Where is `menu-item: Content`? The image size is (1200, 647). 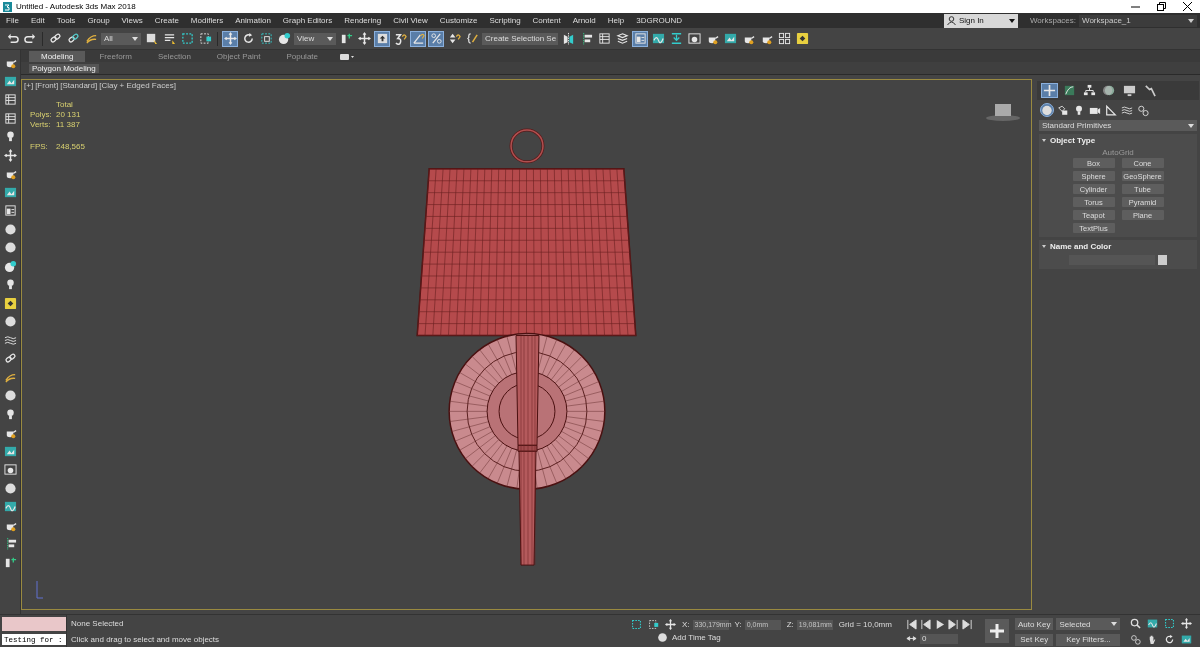
menu-item: Content is located at coordinates (546, 20).